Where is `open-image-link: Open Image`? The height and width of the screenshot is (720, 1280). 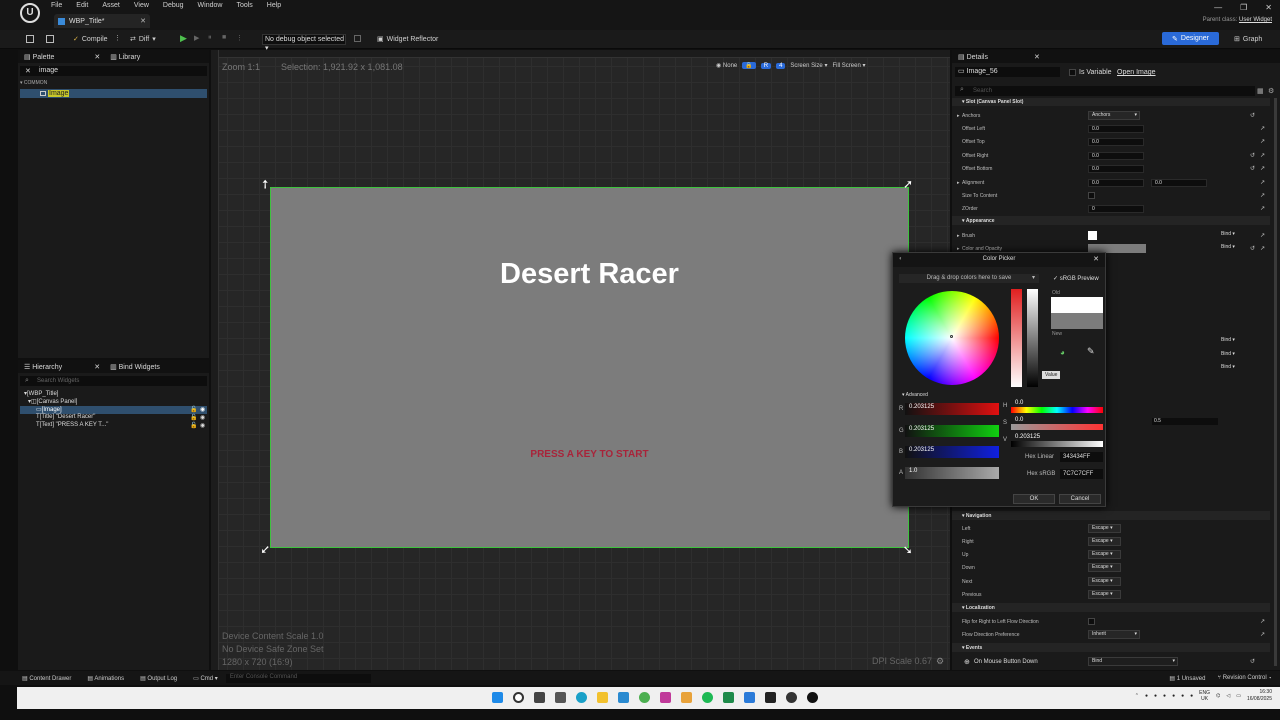
open-image-link: Open Image is located at coordinates (1136, 72).